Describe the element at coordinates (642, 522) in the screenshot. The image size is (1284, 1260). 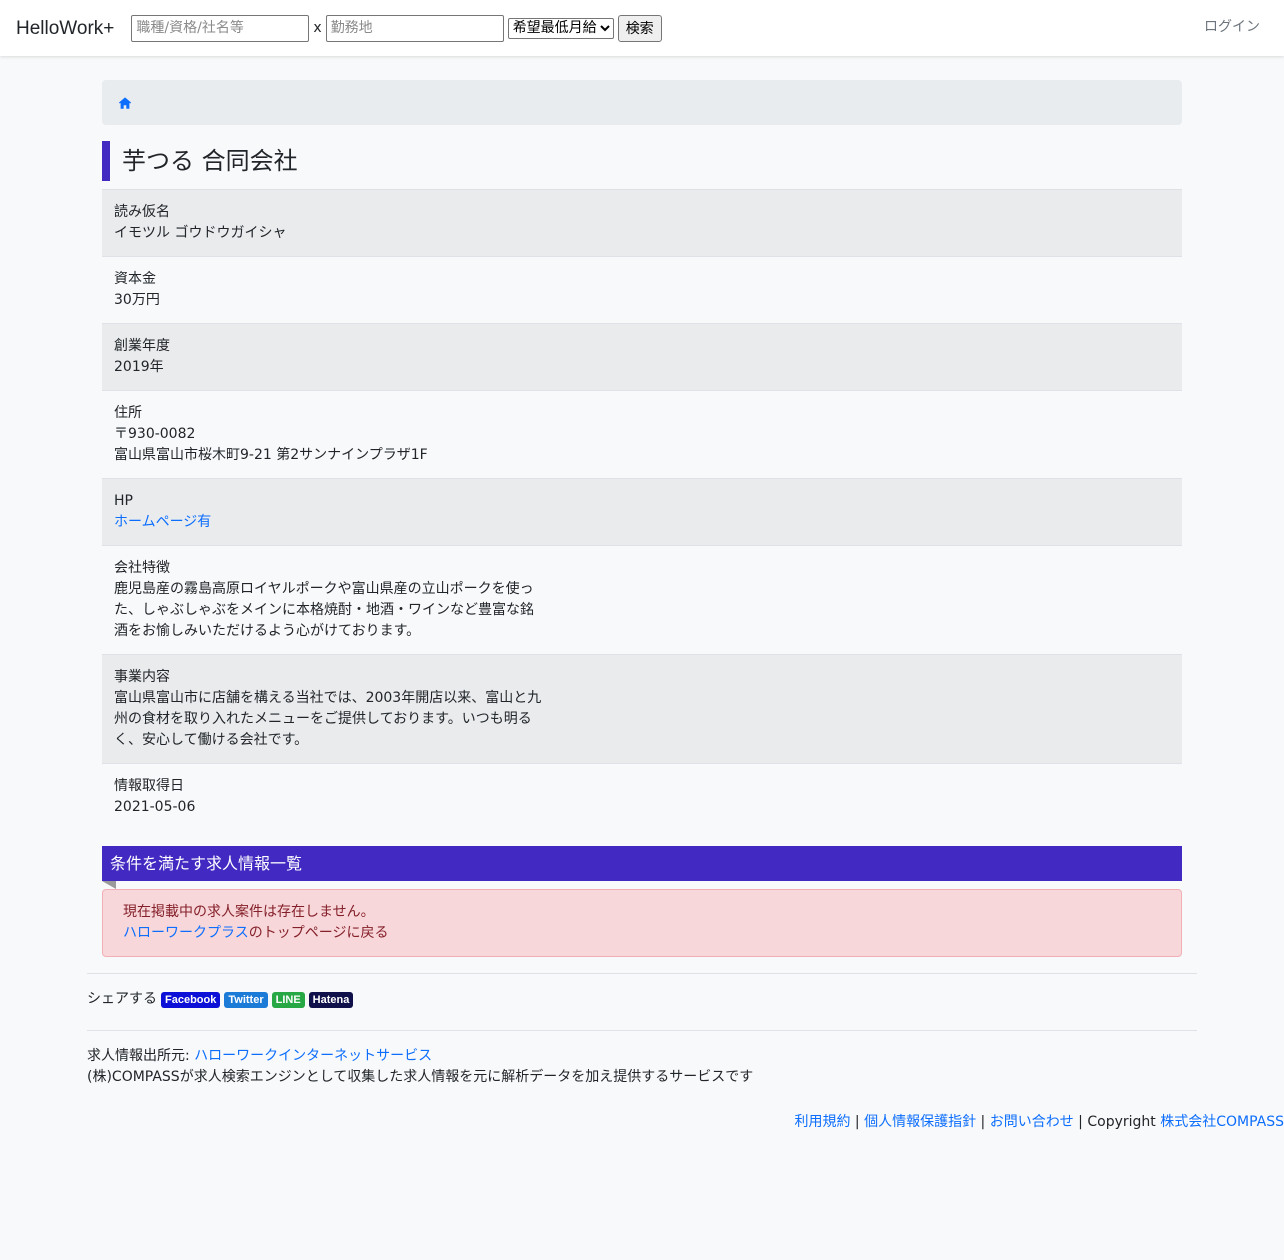
I see `homepage-link: ホームページ有` at that location.